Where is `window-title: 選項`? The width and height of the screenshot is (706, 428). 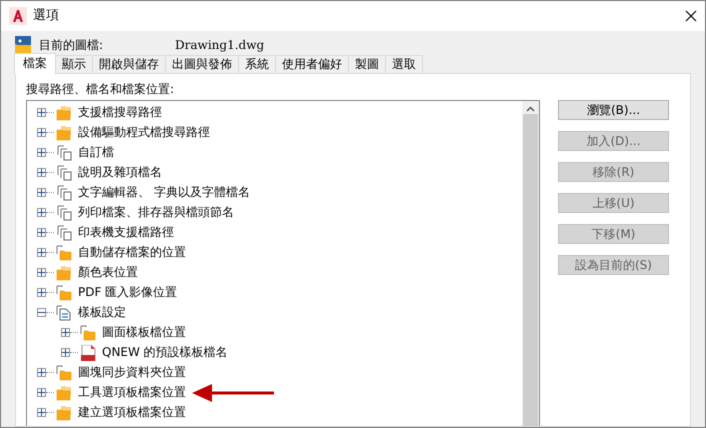 window-title: 選項 is located at coordinates (46, 16).